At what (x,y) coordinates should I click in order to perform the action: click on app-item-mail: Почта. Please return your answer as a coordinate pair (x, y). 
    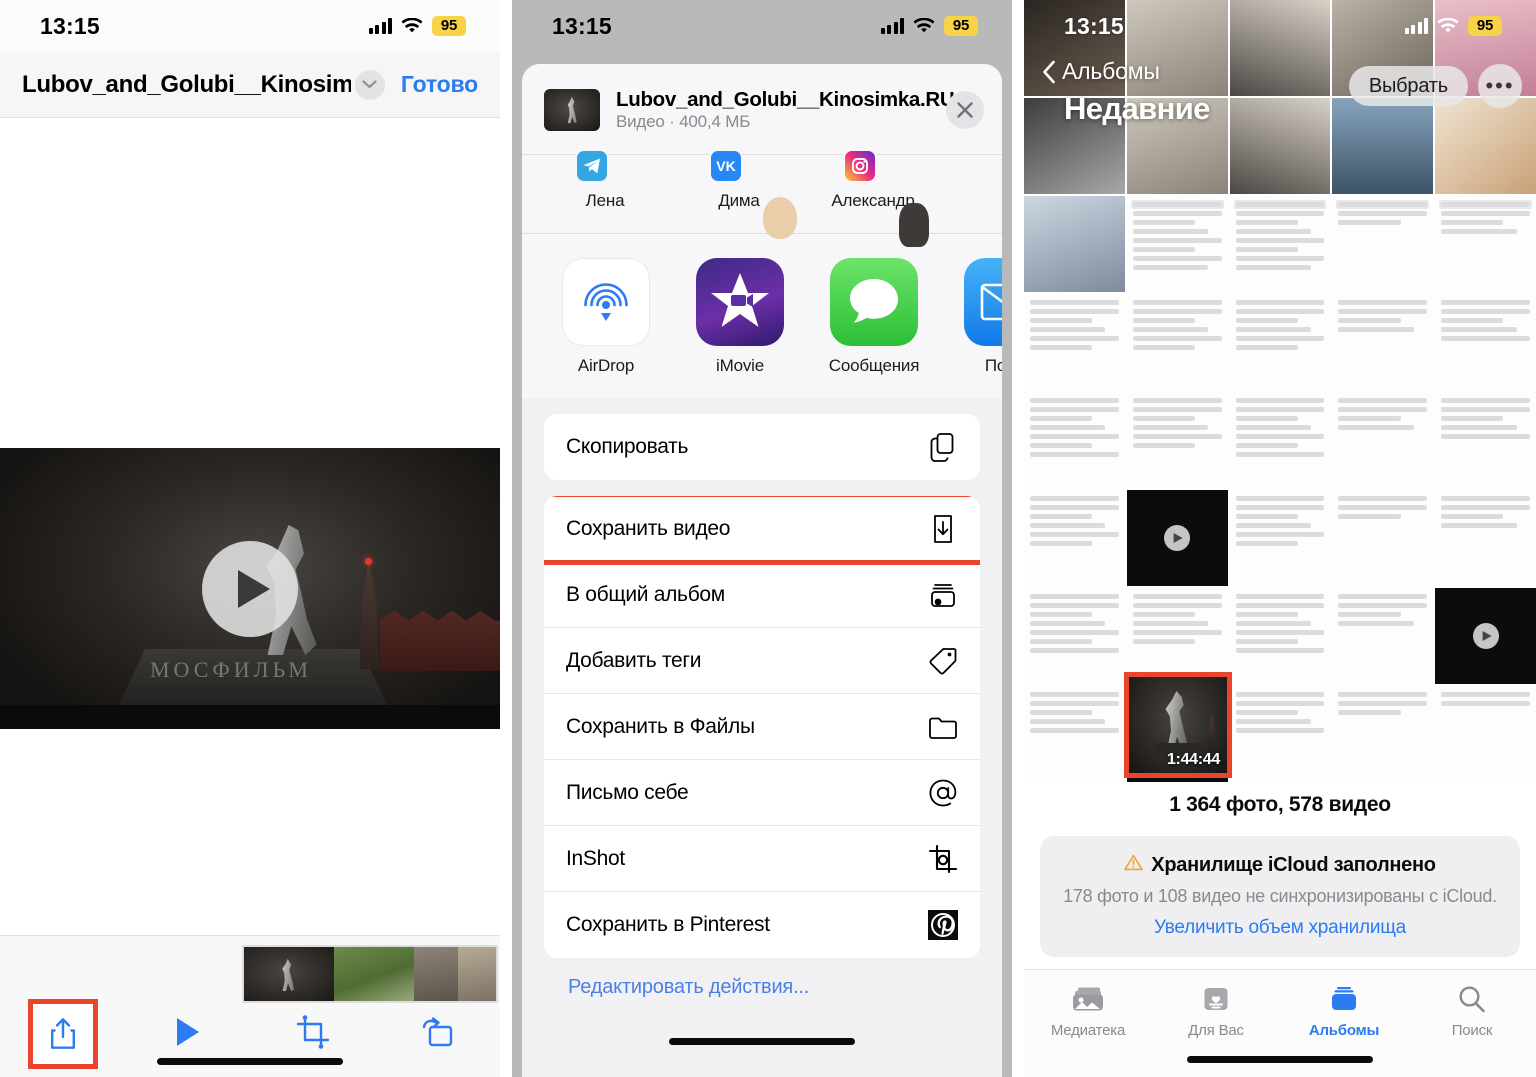
    Looking at the image, I should click on (980, 317).